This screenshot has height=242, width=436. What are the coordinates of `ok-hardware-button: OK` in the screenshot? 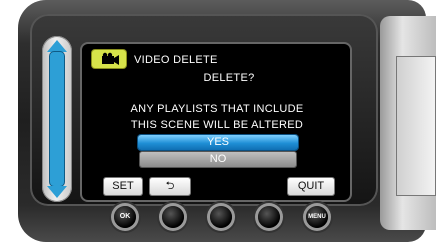 It's located at (125, 217).